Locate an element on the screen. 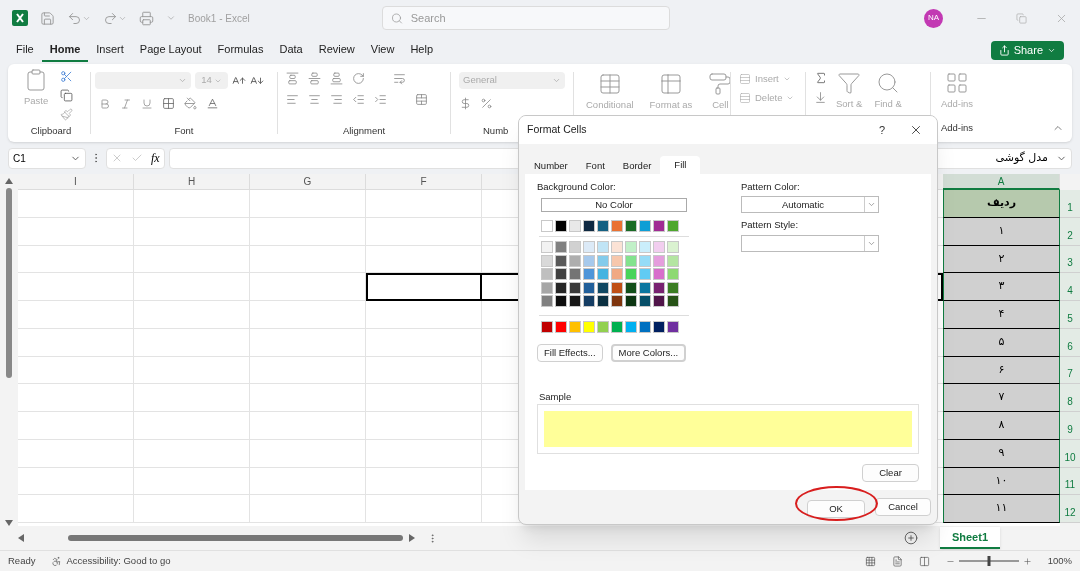 The width and height of the screenshot is (1080, 571). dialog-title: Format Cells is located at coordinates (557, 130).